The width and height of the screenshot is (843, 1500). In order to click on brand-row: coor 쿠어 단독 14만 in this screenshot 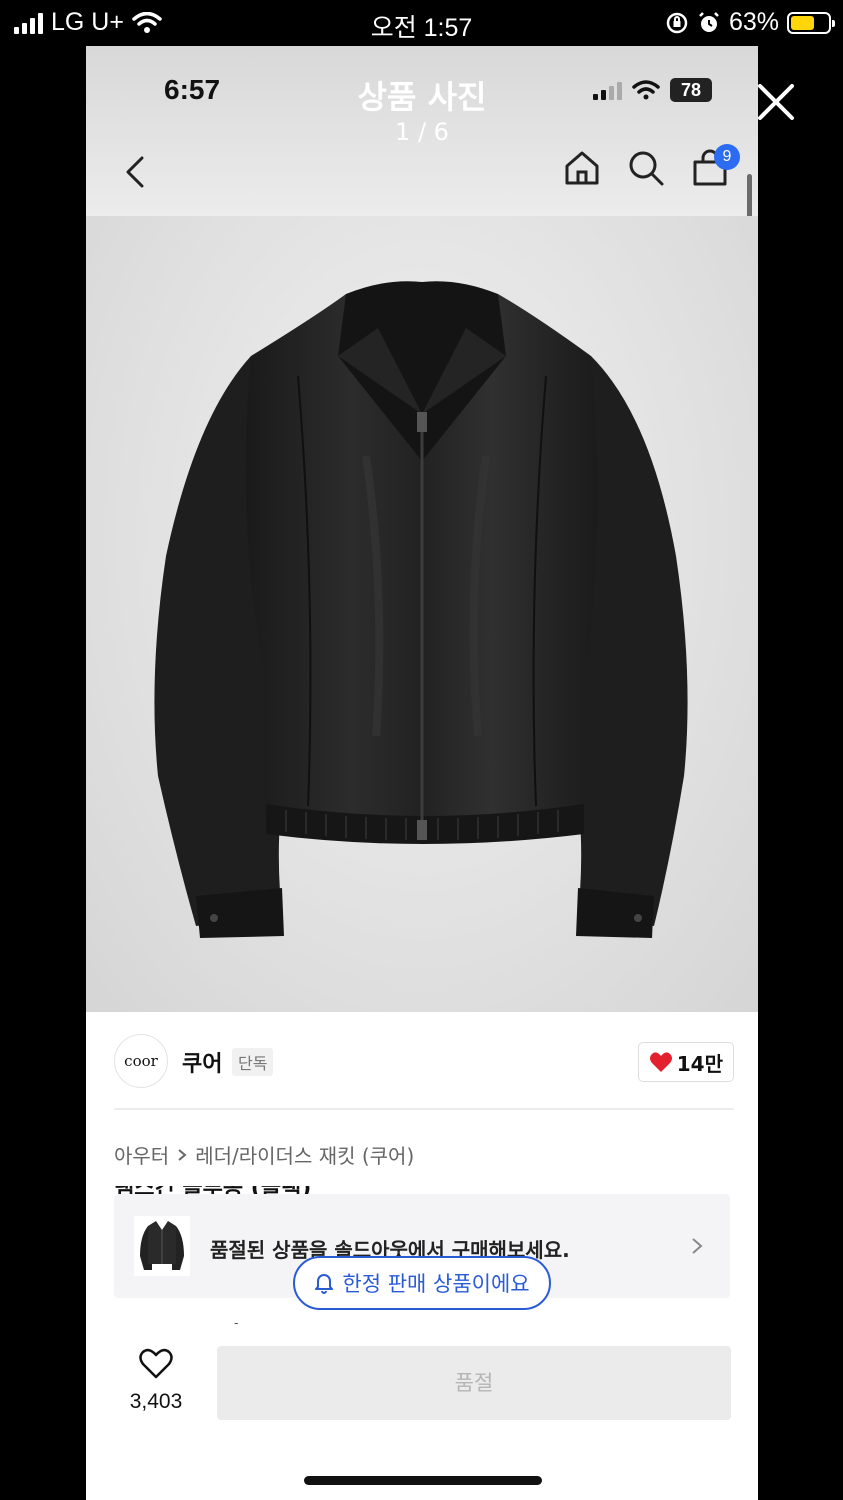, I will do `click(424, 1062)`.